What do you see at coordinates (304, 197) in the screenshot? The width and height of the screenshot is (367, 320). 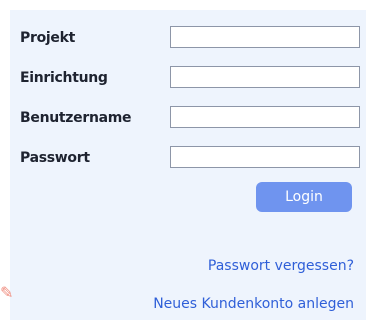 I see `login-button: Login` at bounding box center [304, 197].